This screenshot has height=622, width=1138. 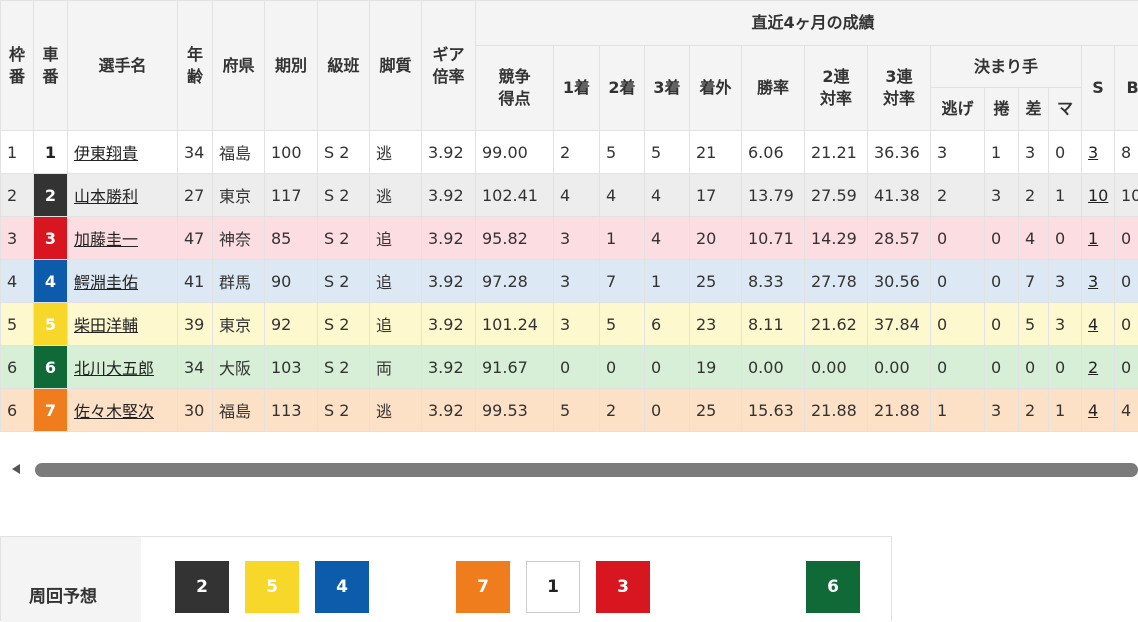 What do you see at coordinates (1065, 281) in the screenshot?
I see `cell-ma: 3` at bounding box center [1065, 281].